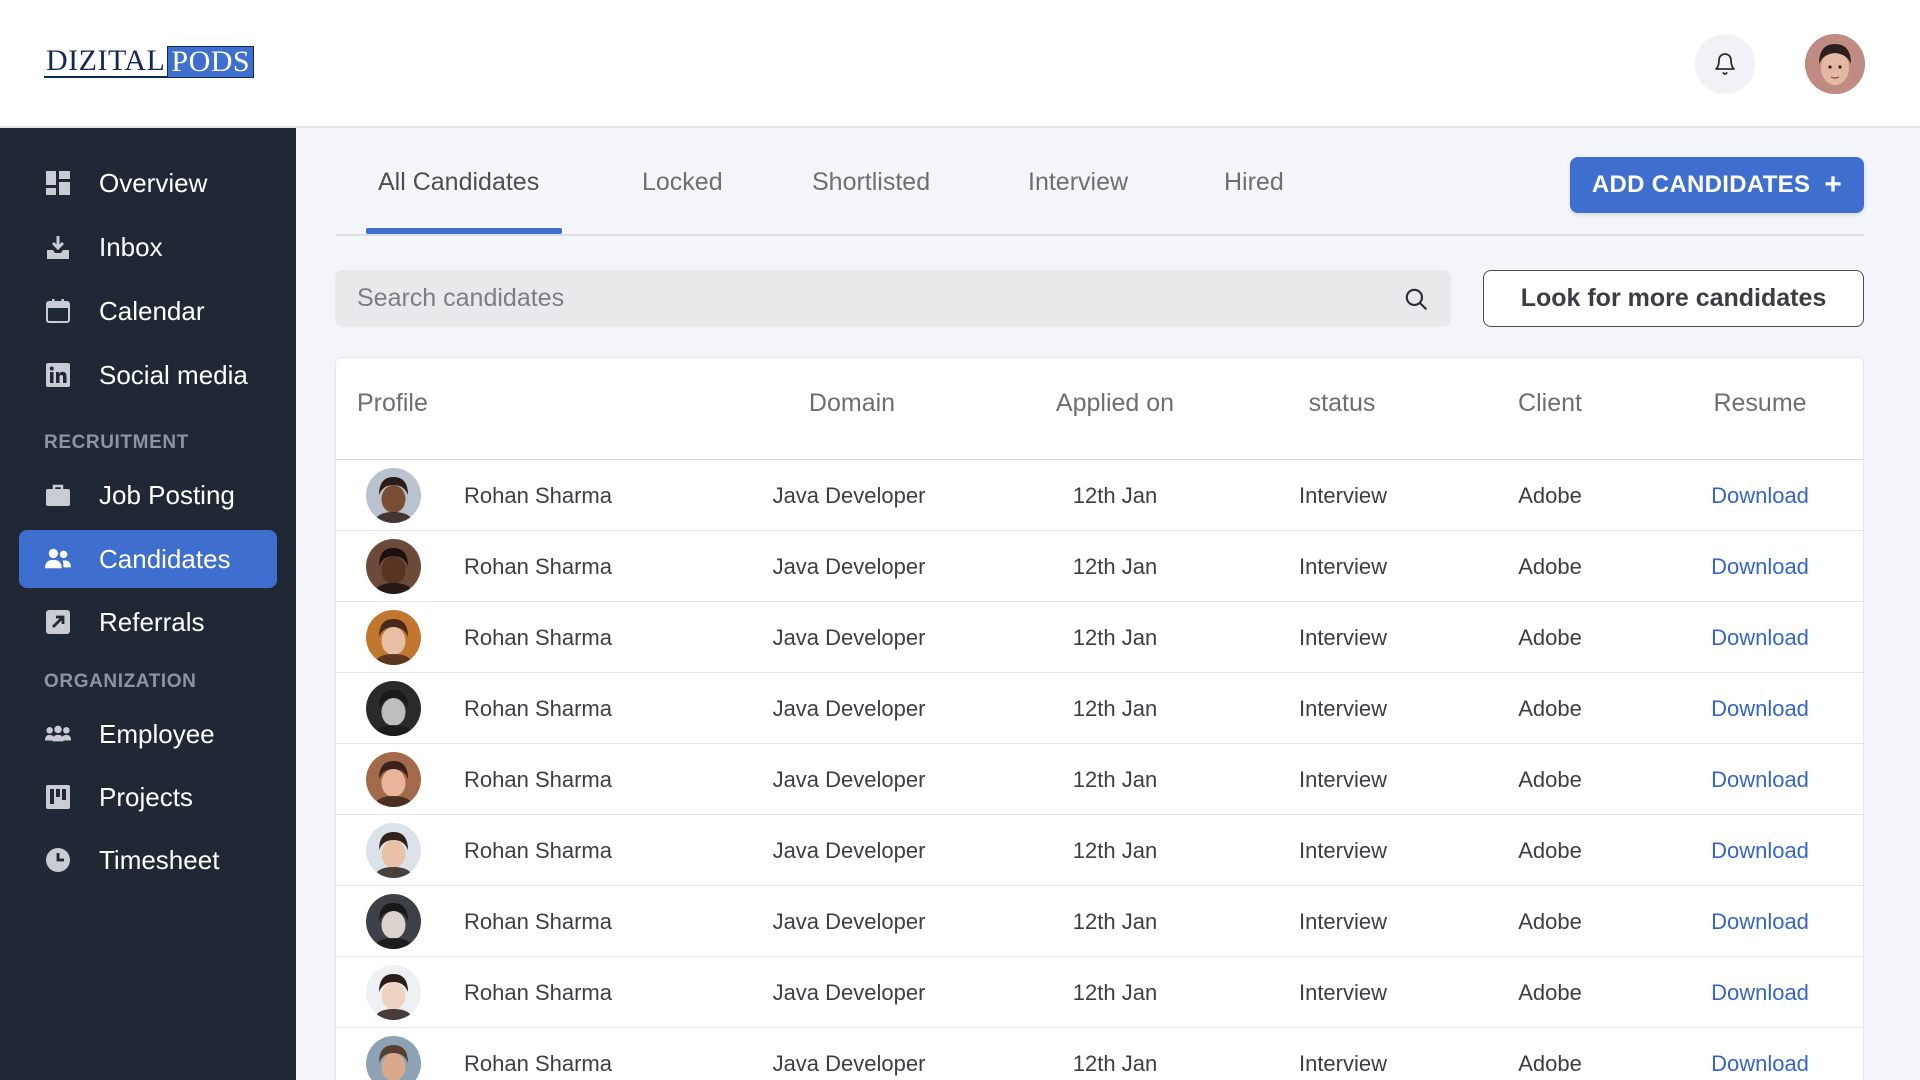 This screenshot has width=1920, height=1080. What do you see at coordinates (165, 558) in the screenshot?
I see `sidebar-item-label: Candidates` at bounding box center [165, 558].